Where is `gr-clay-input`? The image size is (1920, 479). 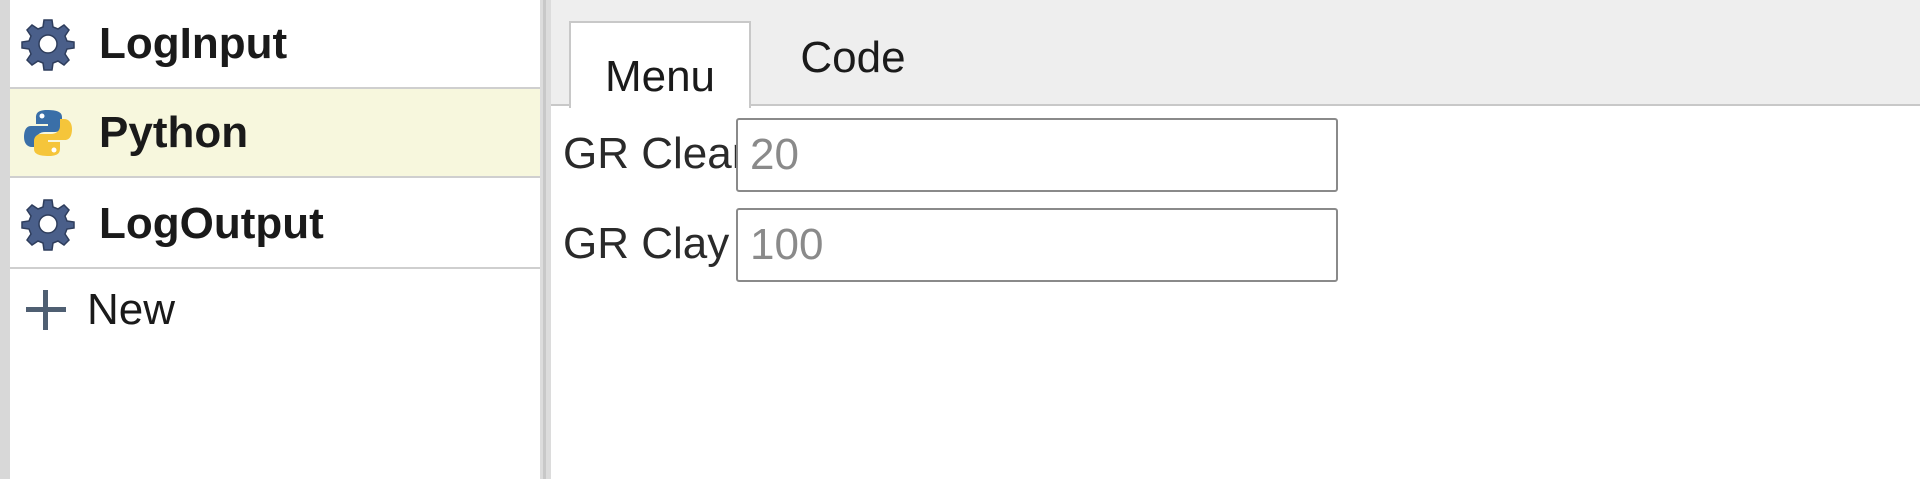 gr-clay-input is located at coordinates (1037, 245).